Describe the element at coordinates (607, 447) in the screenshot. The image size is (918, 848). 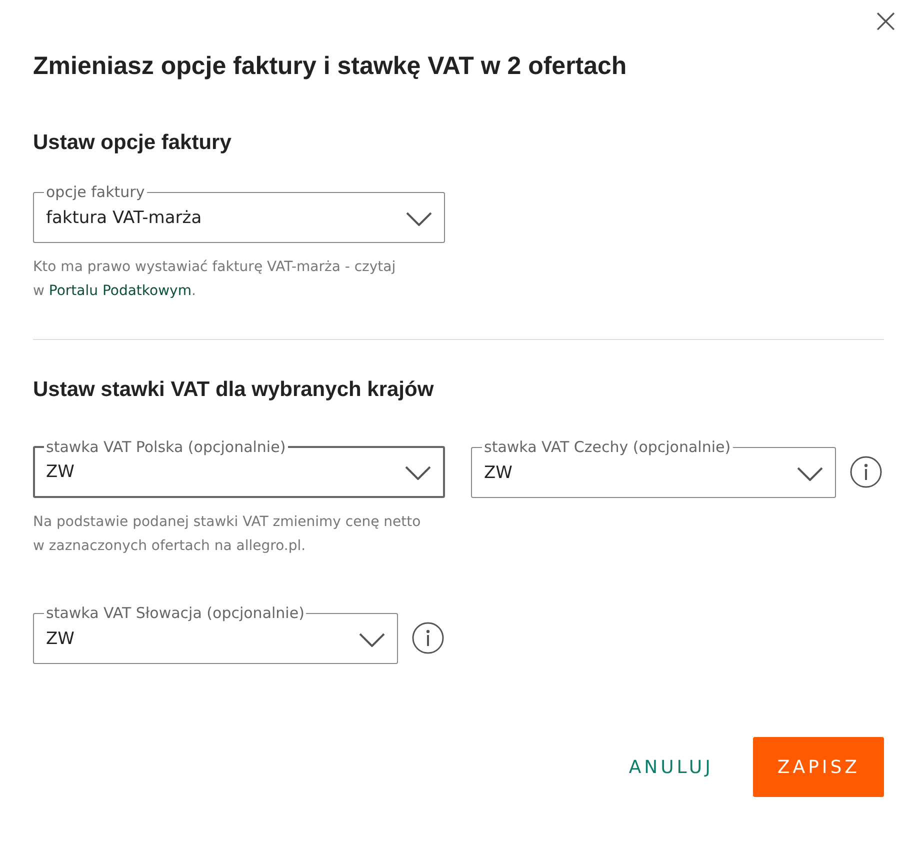
I see `field-label: stawka VAT Czechy (opcjonalnie)` at that location.